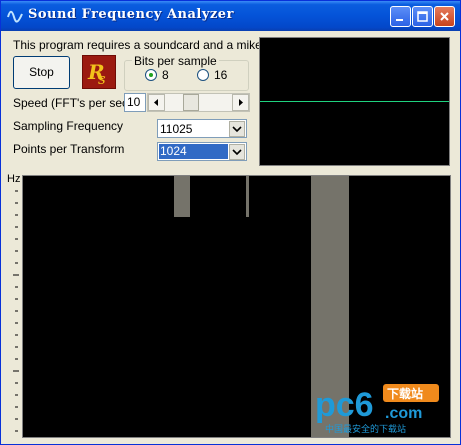 The width and height of the screenshot is (461, 445). What do you see at coordinates (102, 79) in the screenshot?
I see `svg-text: s` at bounding box center [102, 79].